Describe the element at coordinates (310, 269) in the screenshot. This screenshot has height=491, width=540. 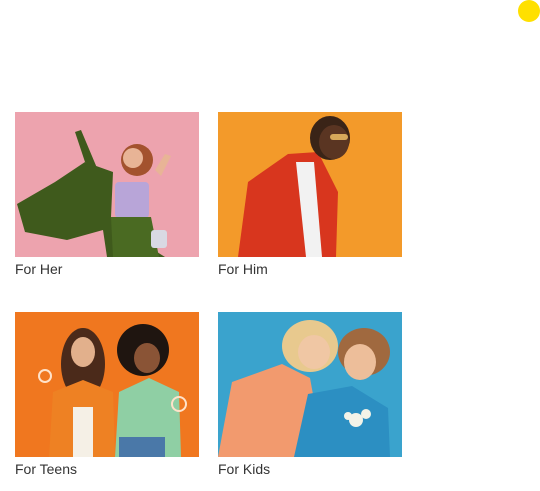
I see `category-label-him: For Him` at that location.